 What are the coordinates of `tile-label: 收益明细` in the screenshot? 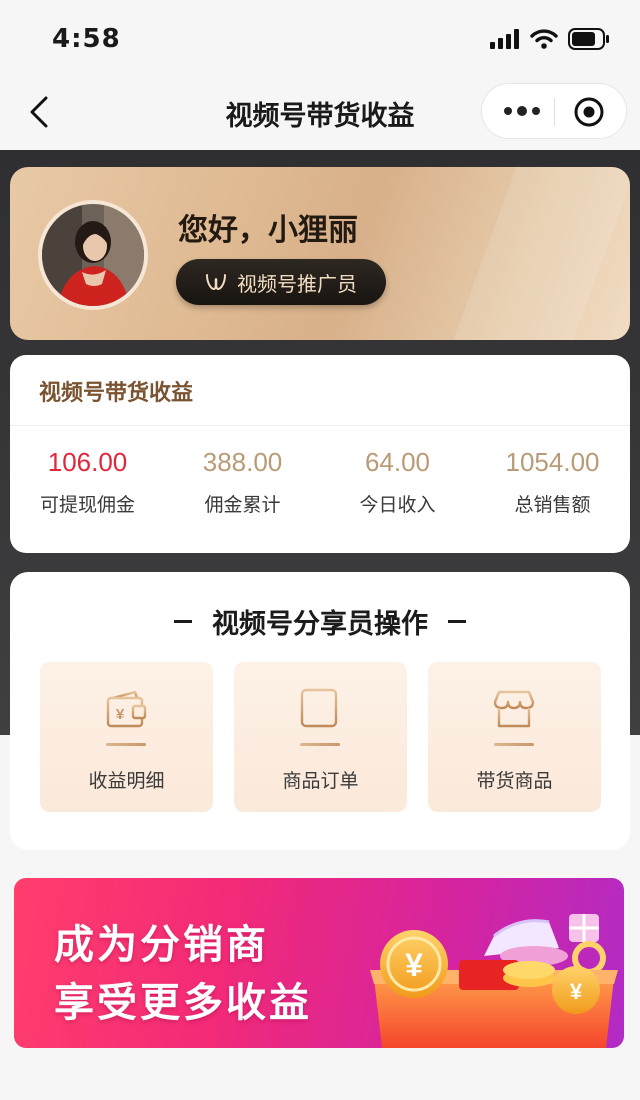 It's located at (126, 781).